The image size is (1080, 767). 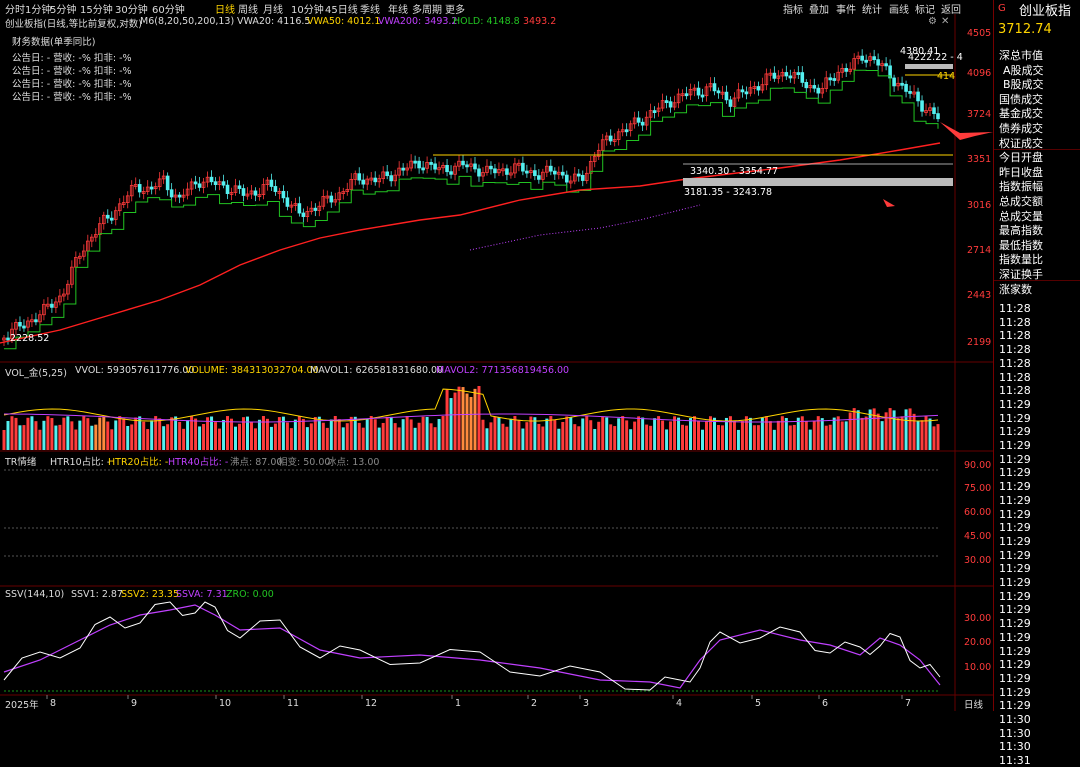 What do you see at coordinates (979, 159) in the screenshot?
I see `price-axis-label: 3351` at bounding box center [979, 159].